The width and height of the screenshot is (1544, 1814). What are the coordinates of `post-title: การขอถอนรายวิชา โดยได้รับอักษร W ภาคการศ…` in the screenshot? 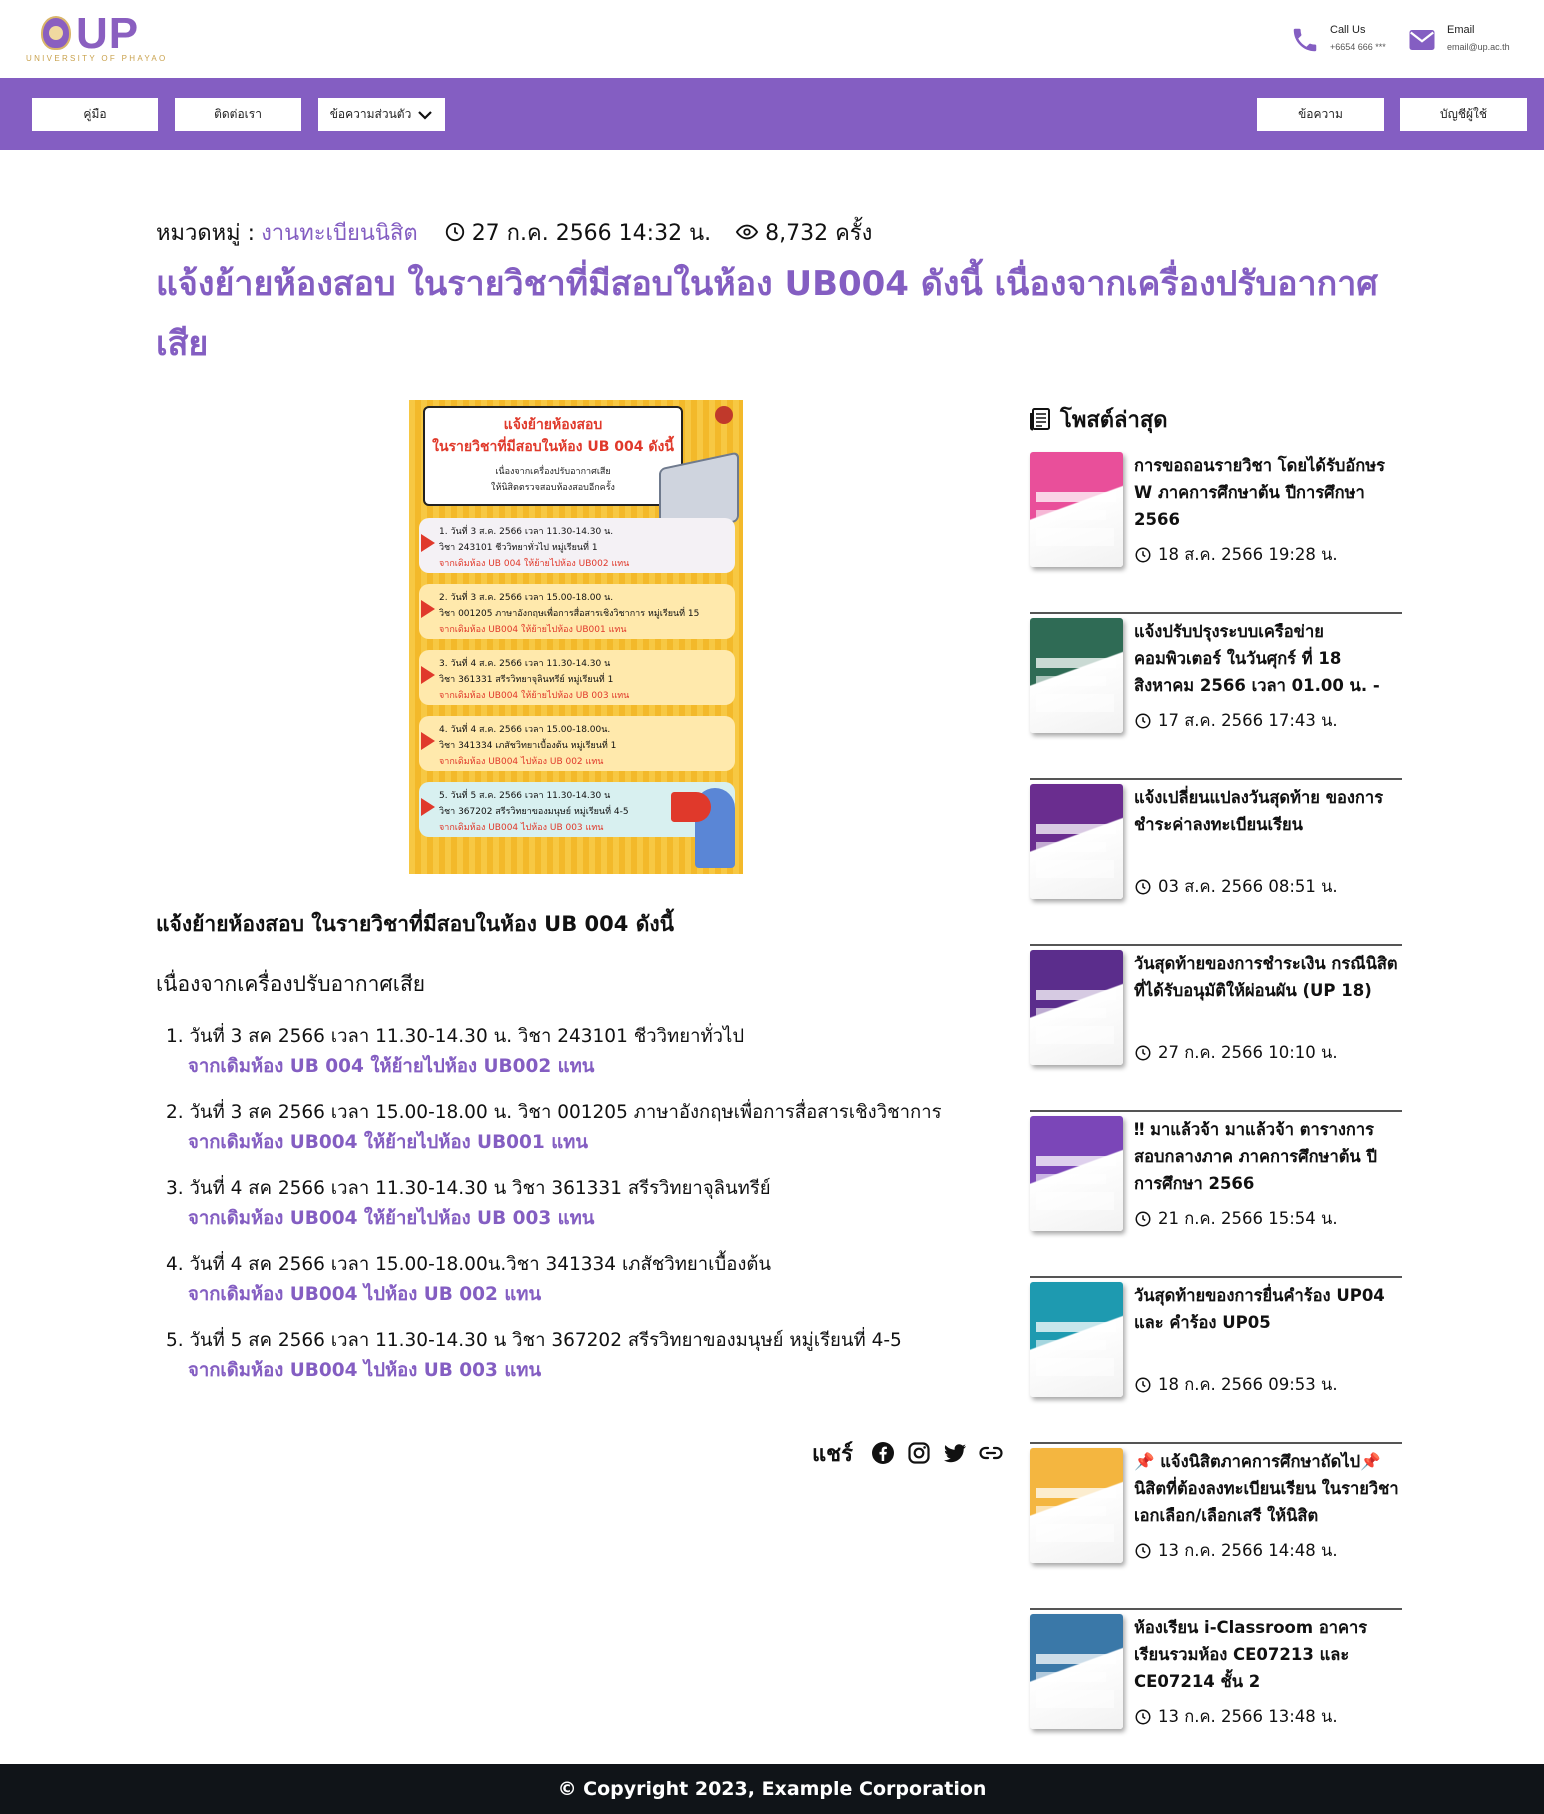 It's located at (1268, 492).